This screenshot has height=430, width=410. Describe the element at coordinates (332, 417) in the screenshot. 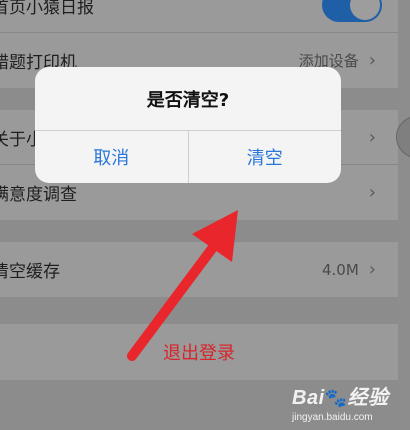

I see `watermark-url: jingyan.baidu.com` at that location.